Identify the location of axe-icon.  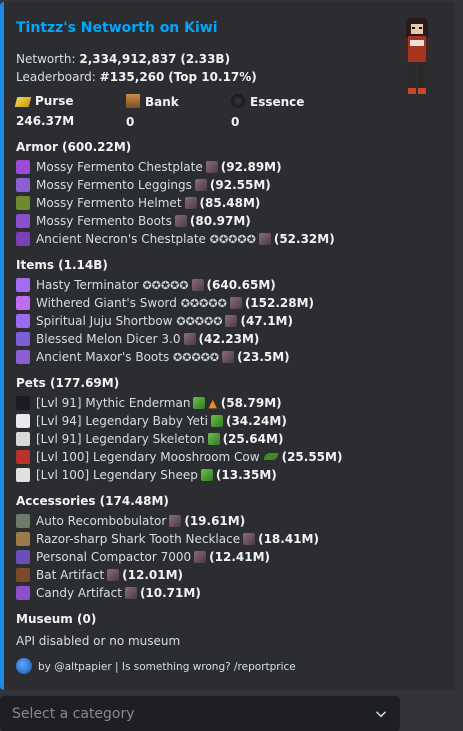
(23, 339).